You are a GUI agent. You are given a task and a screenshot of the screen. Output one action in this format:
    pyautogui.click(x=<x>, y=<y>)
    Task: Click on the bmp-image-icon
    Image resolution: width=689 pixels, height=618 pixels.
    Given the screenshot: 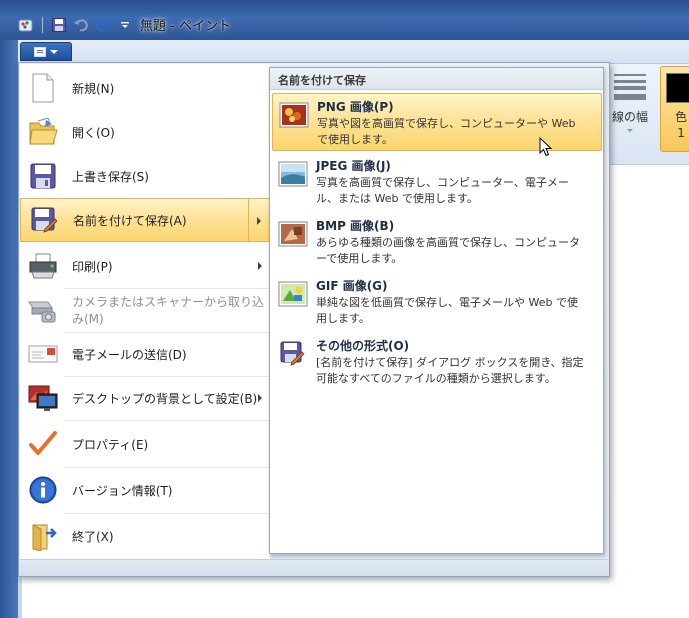 What is the action you would take?
    pyautogui.click(x=293, y=234)
    